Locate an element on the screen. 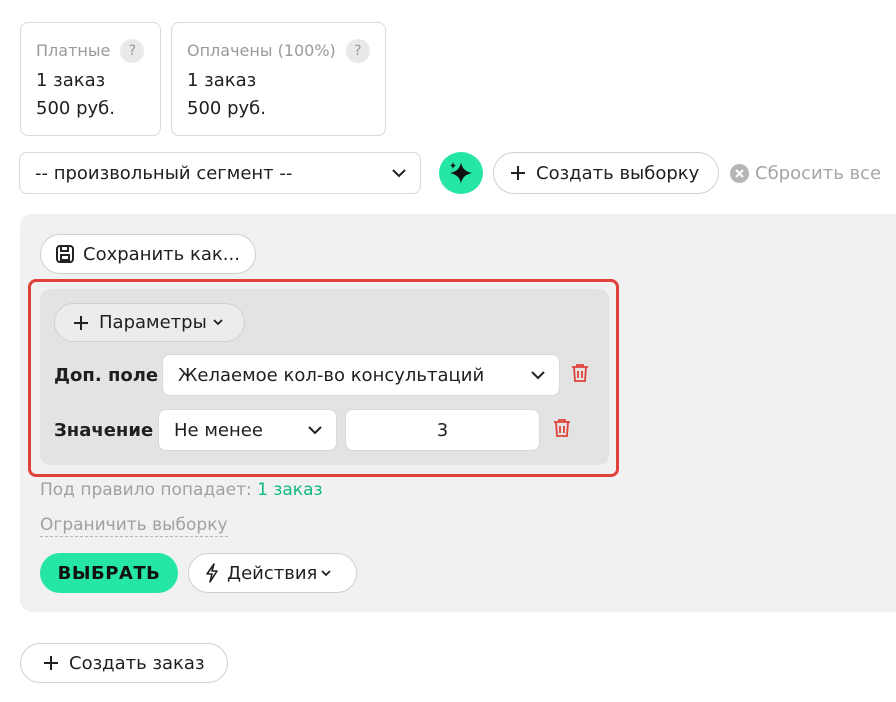 The height and width of the screenshot is (702, 896). value-label: Значение is located at coordinates (104, 430).